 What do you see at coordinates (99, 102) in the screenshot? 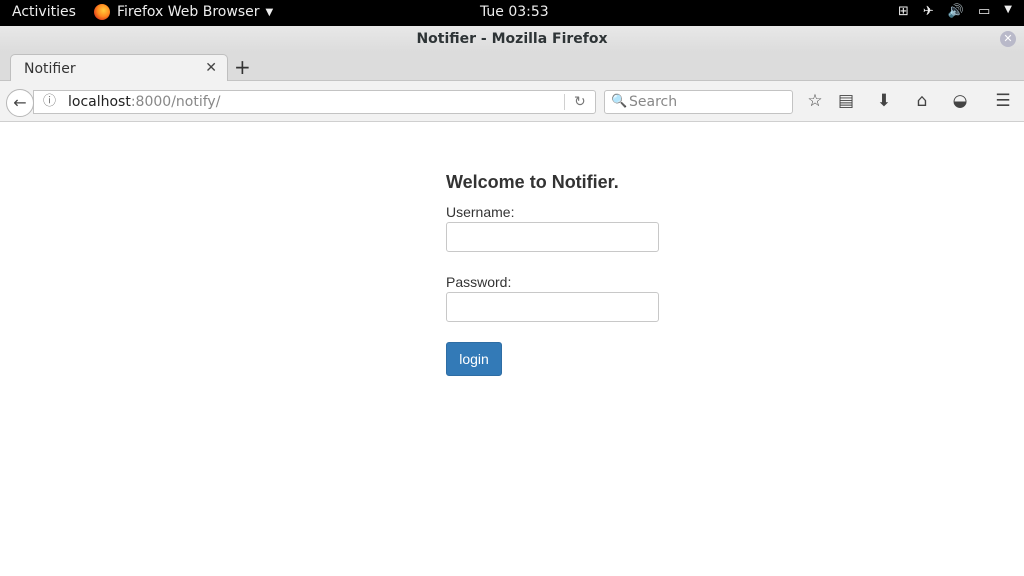
I see `url-host: localhost` at bounding box center [99, 102].